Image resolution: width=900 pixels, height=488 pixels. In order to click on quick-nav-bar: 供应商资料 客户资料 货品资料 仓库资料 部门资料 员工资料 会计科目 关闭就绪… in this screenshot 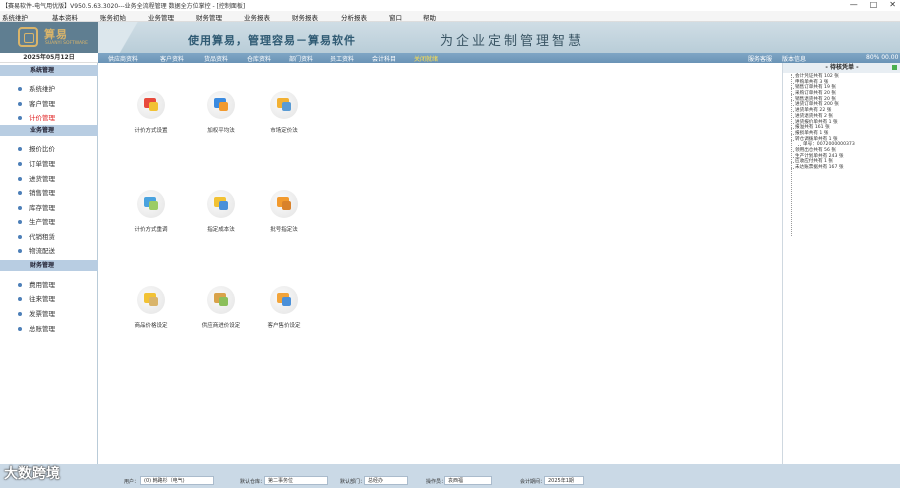, I will do `click(499, 58)`.